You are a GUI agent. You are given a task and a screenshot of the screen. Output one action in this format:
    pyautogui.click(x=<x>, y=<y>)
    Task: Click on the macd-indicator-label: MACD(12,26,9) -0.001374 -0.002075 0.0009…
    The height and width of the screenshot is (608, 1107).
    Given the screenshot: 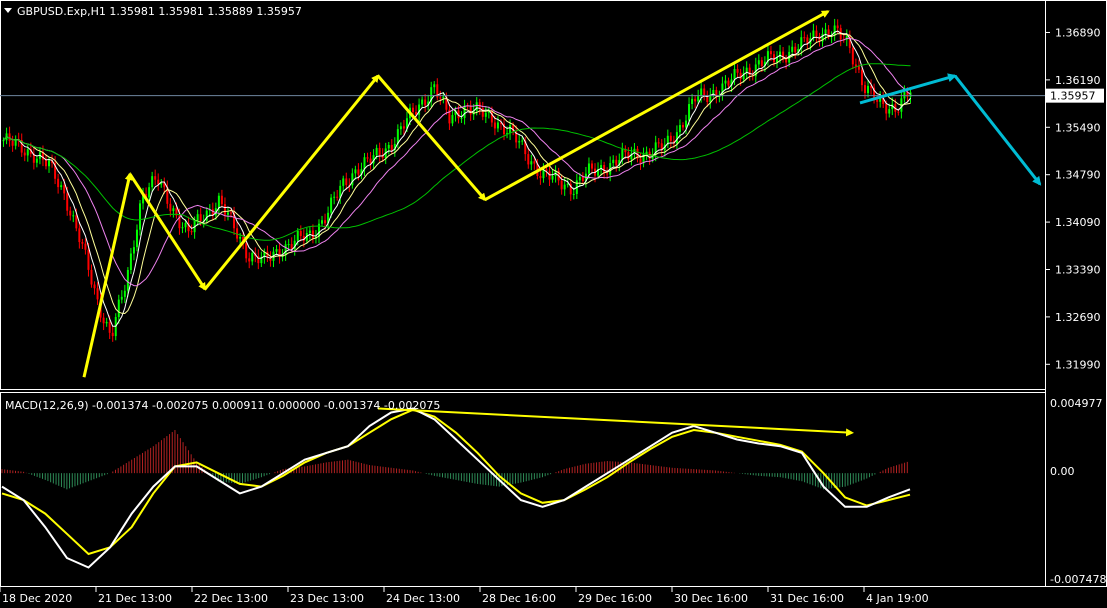 What is the action you would take?
    pyautogui.click(x=222, y=405)
    